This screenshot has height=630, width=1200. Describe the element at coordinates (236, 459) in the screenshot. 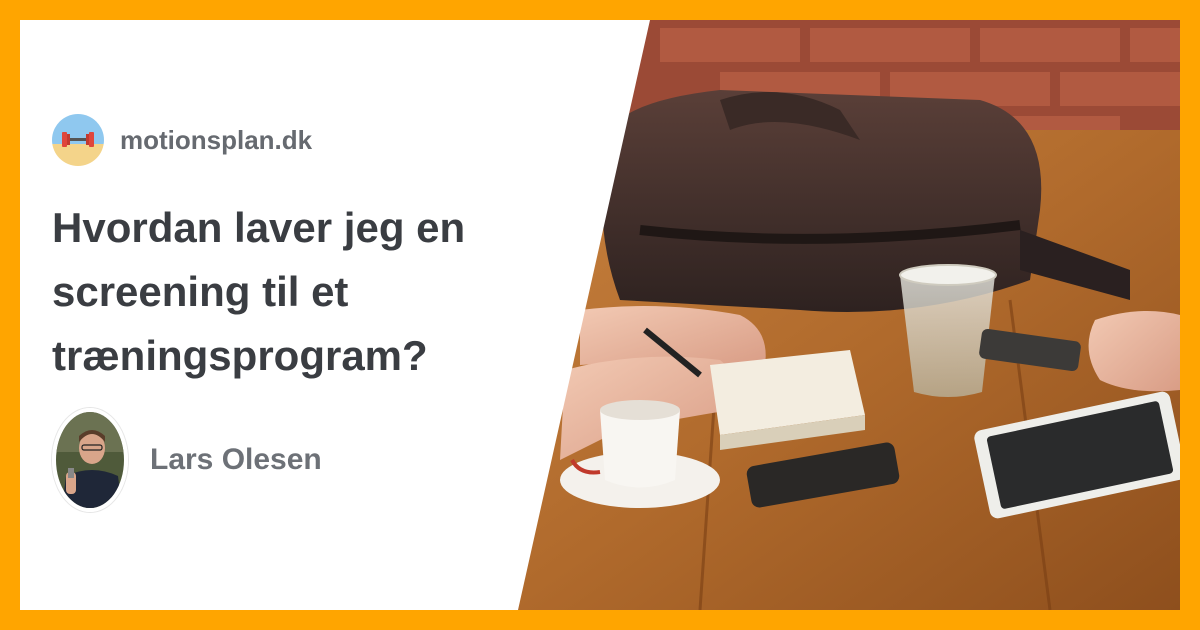

I see `author-name: Lars Olesen` at that location.